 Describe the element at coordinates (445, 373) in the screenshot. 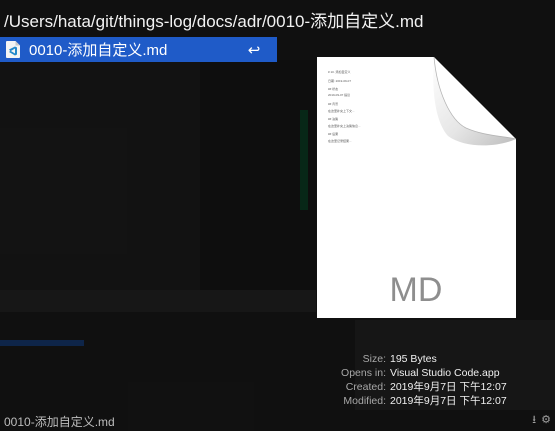

I see `info-value: Visual Studio Code.app` at that location.